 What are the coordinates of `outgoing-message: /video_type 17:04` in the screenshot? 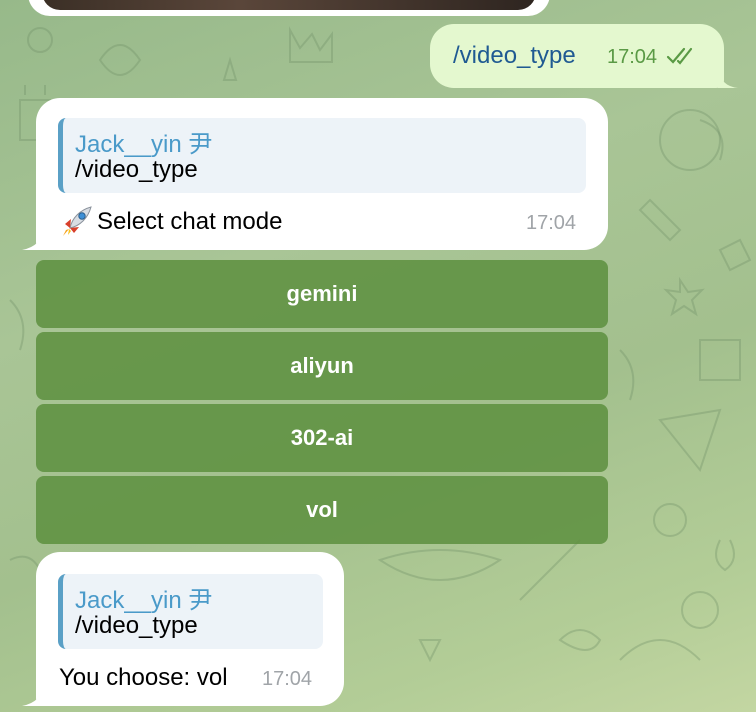 It's located at (584, 56).